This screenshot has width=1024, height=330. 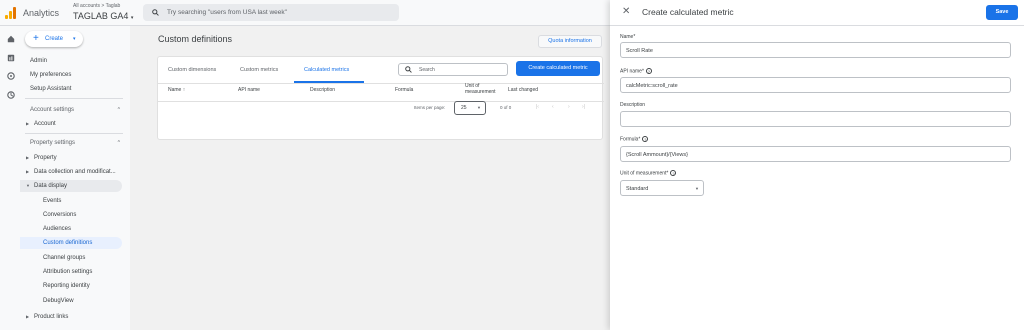 What do you see at coordinates (569, 107) in the screenshot?
I see `next-page-icon: ›` at bounding box center [569, 107].